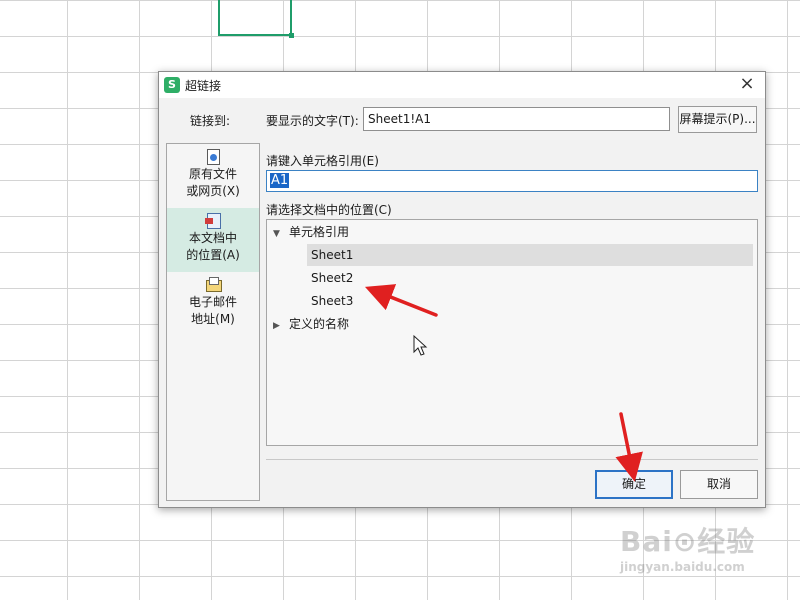 This screenshot has width=800, height=600. I want to click on link-target-label-line1: 本文档中, so click(212, 238).